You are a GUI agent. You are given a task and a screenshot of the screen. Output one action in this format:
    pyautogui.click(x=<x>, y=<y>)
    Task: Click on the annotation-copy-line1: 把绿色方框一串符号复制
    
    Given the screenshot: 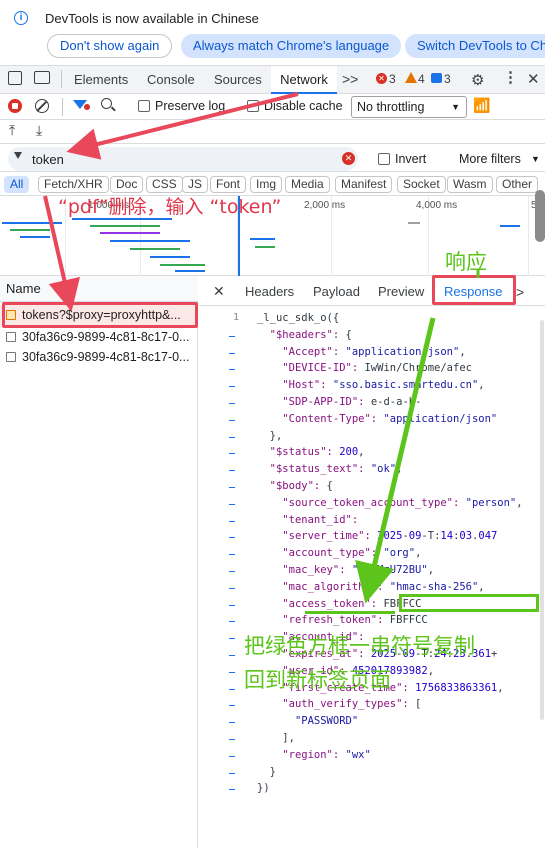 What is the action you would take?
    pyautogui.click(x=359, y=646)
    